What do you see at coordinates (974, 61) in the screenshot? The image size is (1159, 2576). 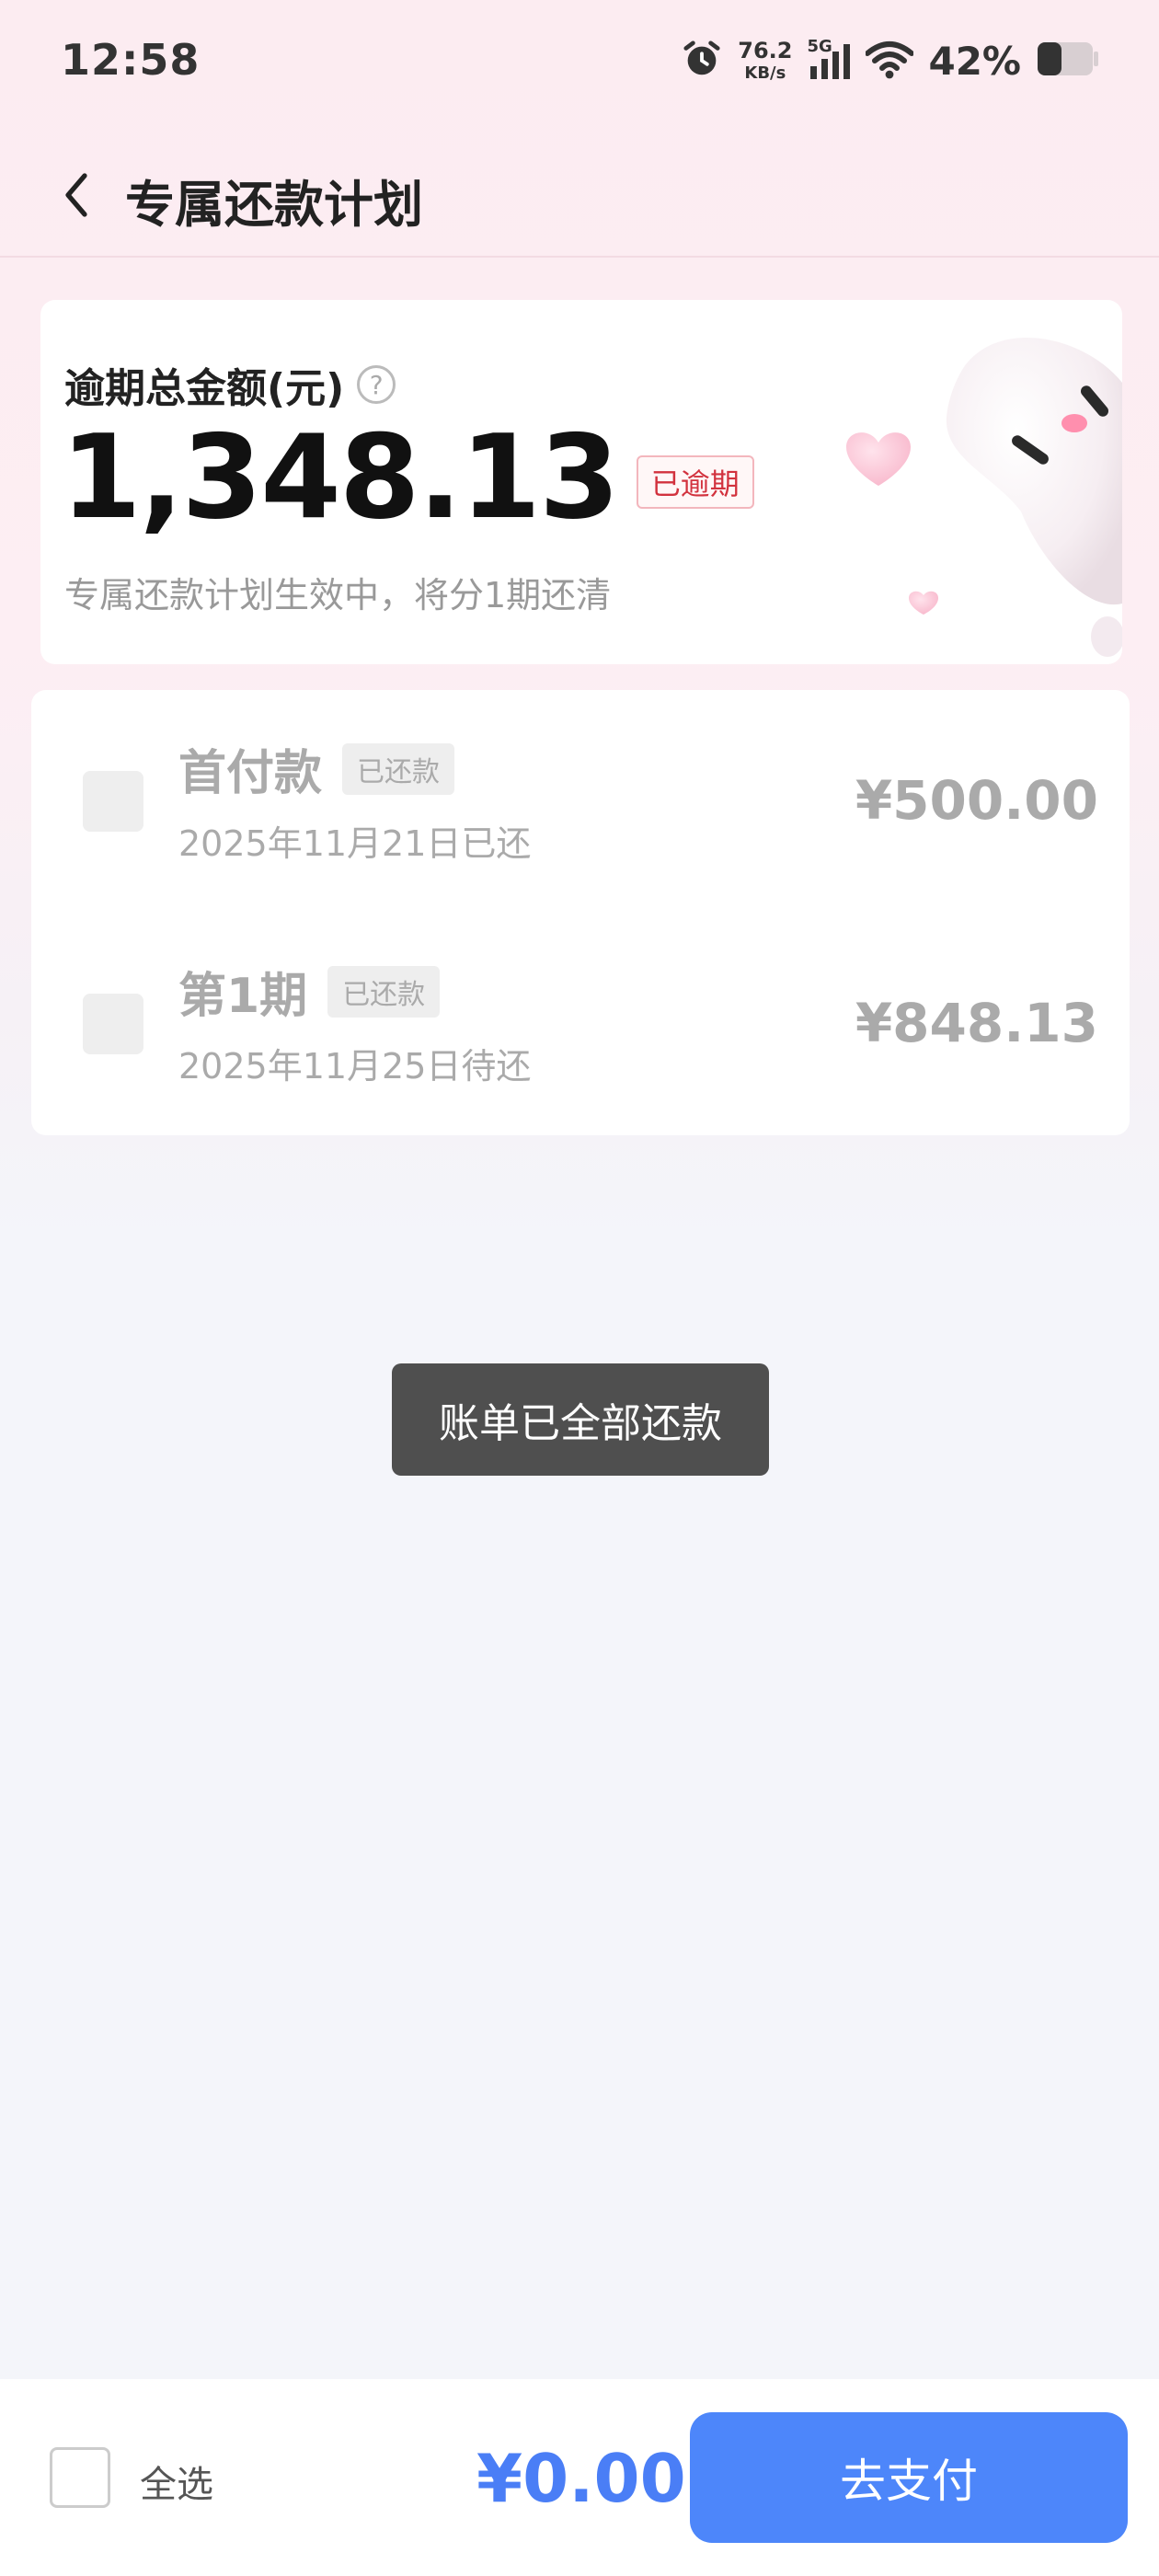 I see `battery-percent: 42%` at bounding box center [974, 61].